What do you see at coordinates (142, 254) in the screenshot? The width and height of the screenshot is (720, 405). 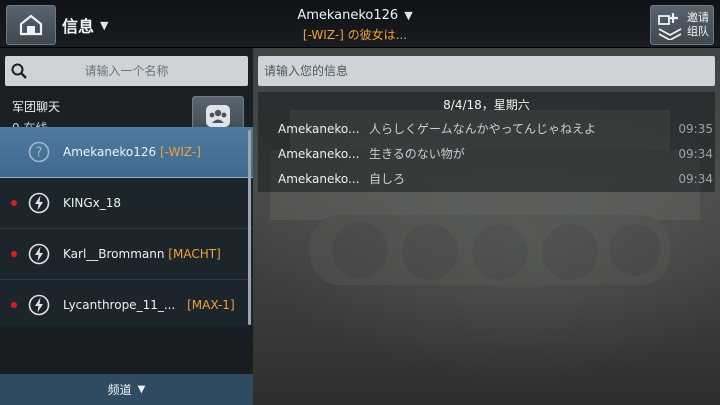 I see `friend-name: Karl__Brommann [MACHT]` at bounding box center [142, 254].